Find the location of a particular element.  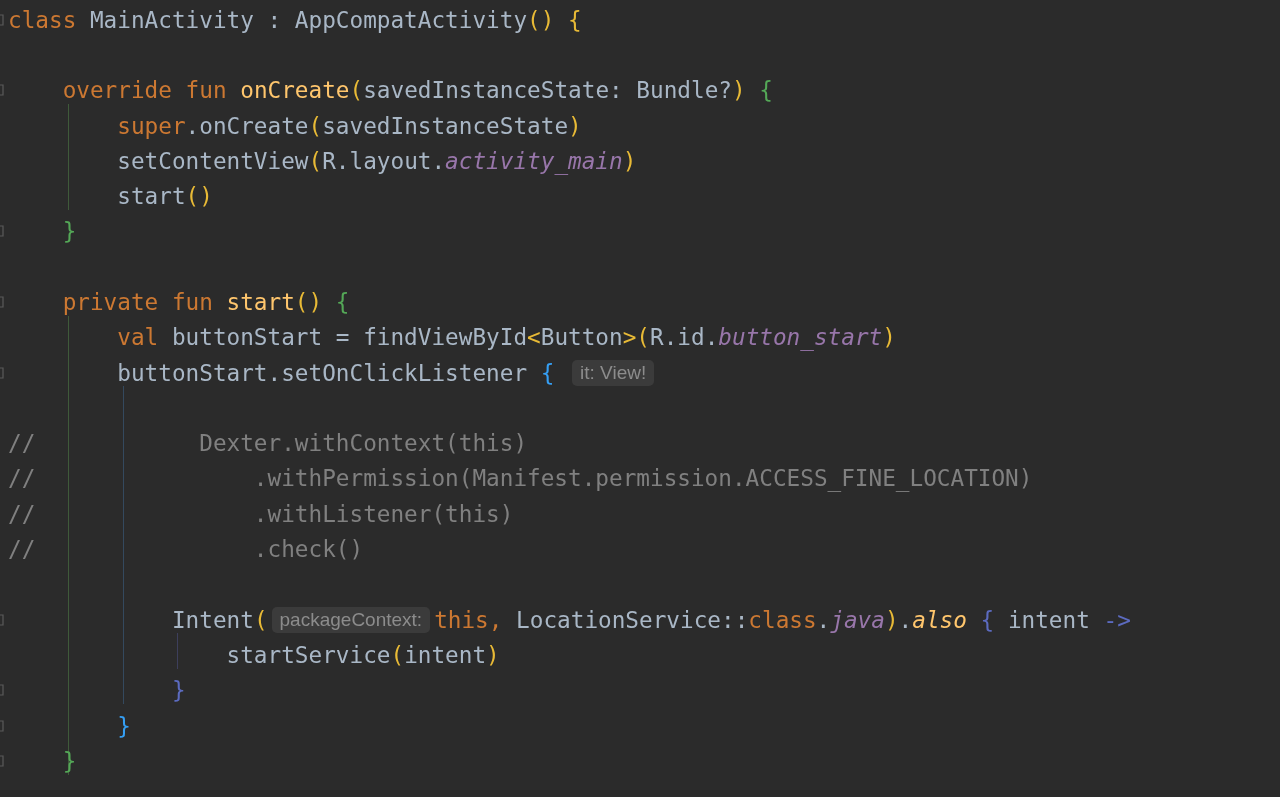

code-line: class MainActivity : AppCompatActivity() { is located at coordinates (295, 20).